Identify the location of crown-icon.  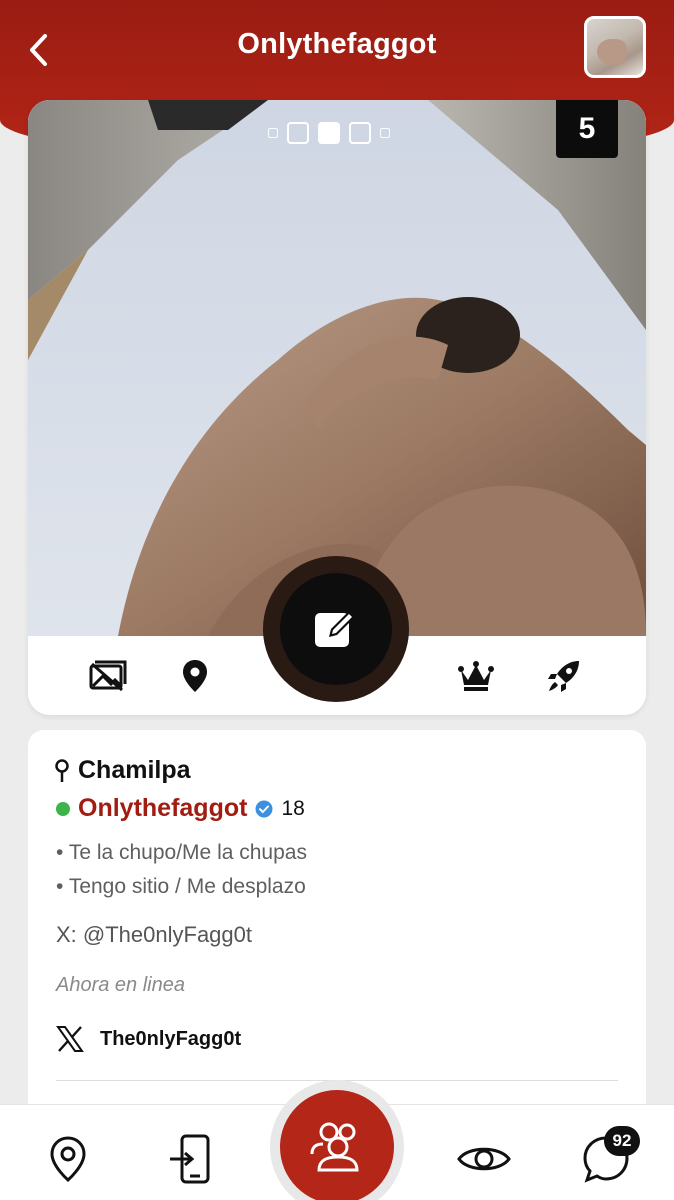
(476, 676).